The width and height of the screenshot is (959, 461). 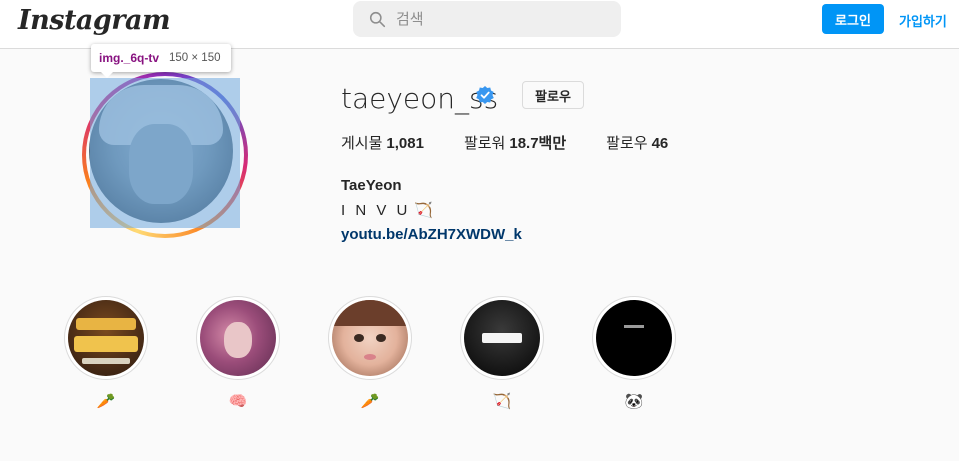 What do you see at coordinates (94, 20) in the screenshot?
I see `instagram-logo: Instagram` at bounding box center [94, 20].